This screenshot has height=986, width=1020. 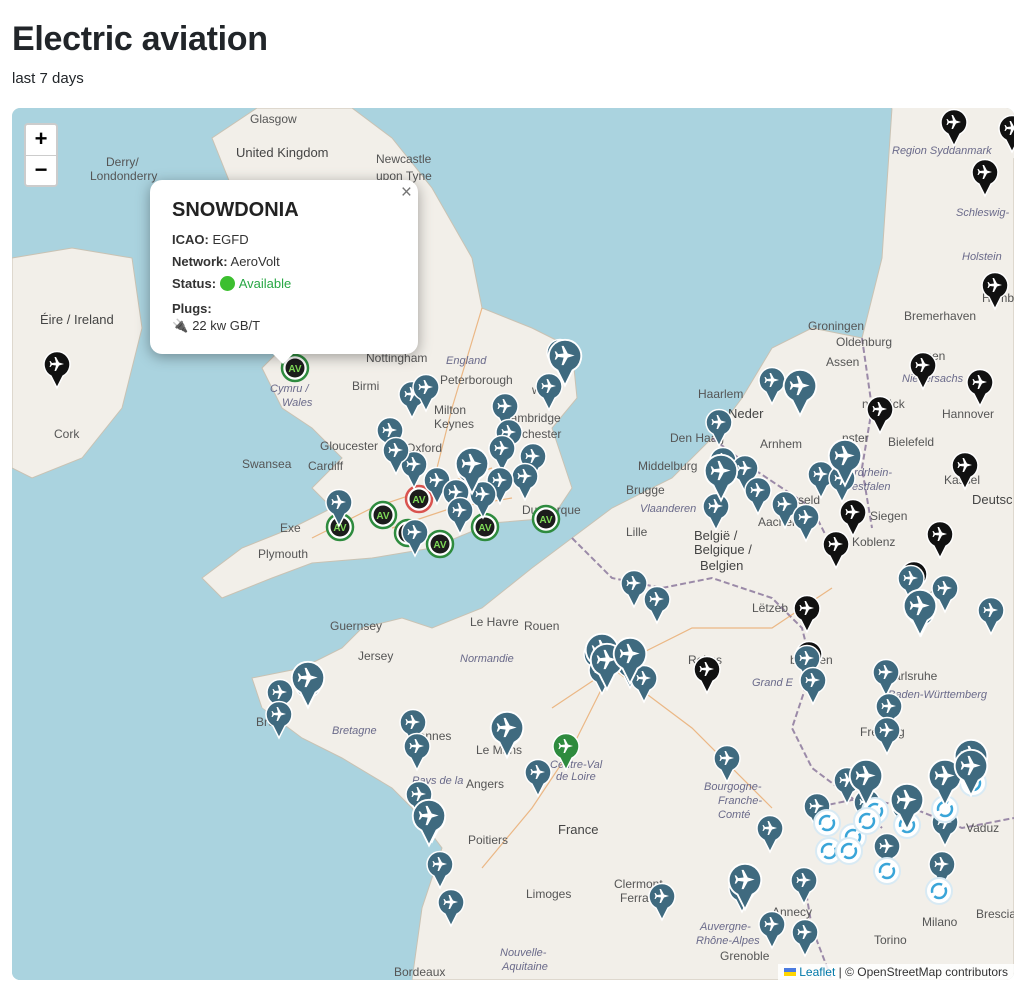 I want to click on zoom-in-button: +, so click(x=41, y=140).